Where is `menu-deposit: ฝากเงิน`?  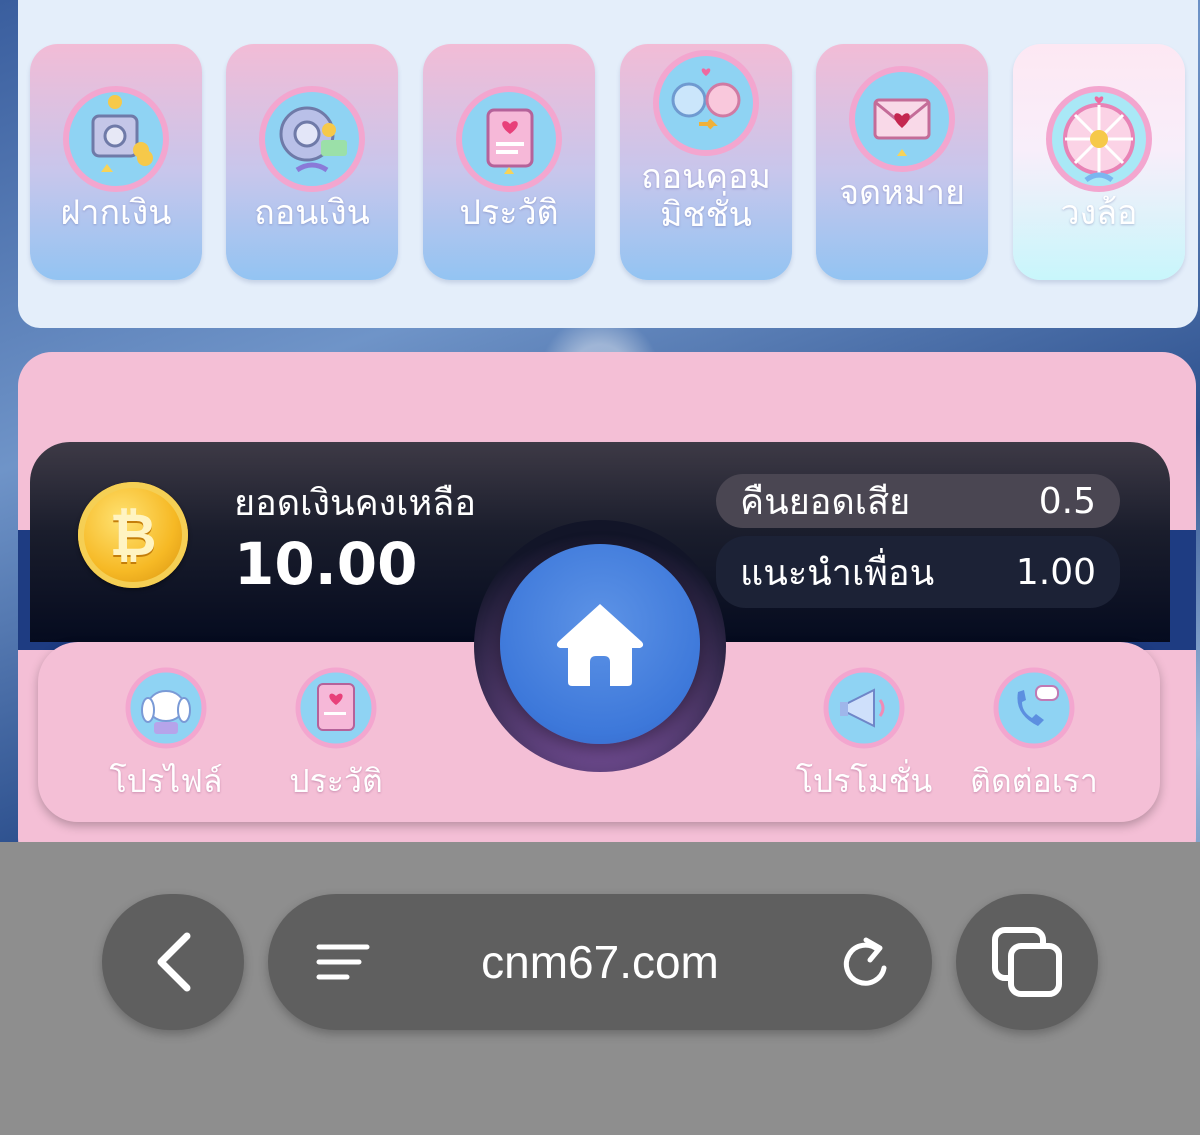
menu-deposit: ฝากเงิน is located at coordinates (116, 162).